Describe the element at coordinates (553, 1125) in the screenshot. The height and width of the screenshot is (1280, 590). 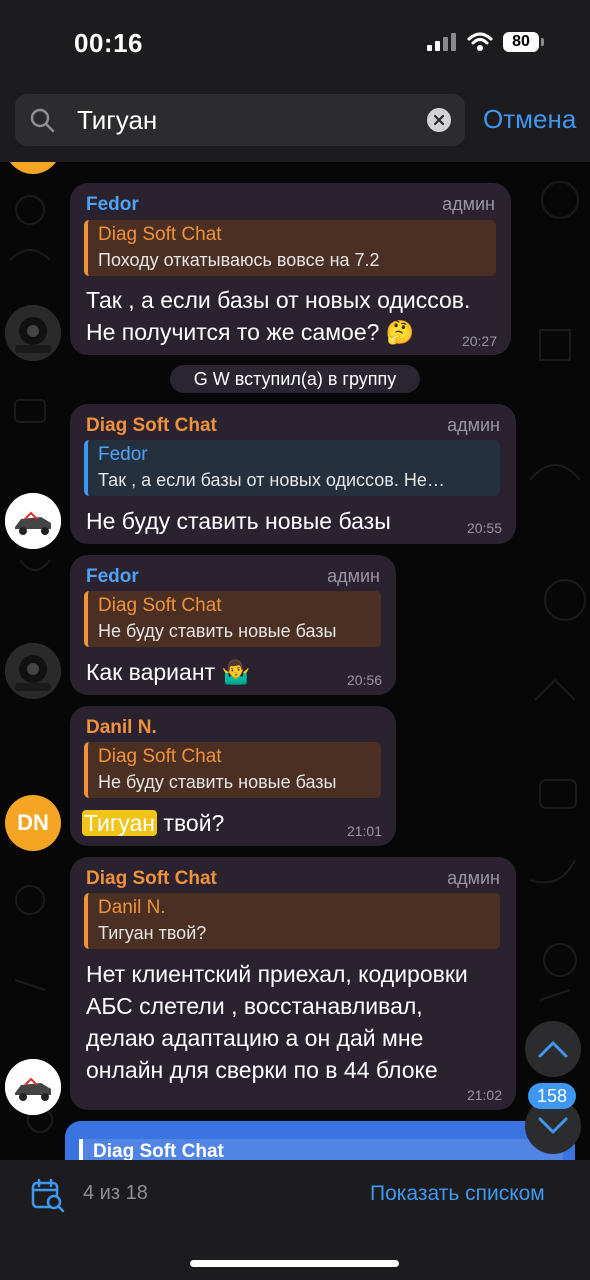
I see `chevron-down-icon` at that location.